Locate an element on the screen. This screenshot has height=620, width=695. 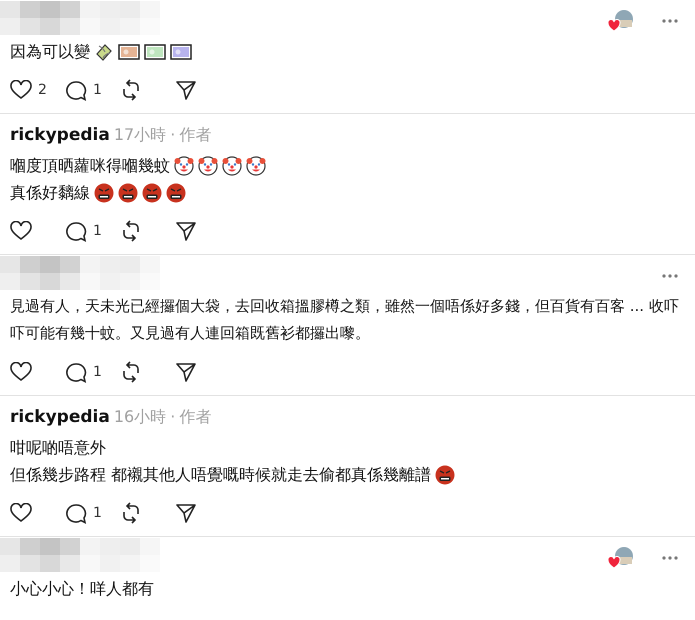
comment-text: 真係好黐線 is located at coordinates (50, 193).